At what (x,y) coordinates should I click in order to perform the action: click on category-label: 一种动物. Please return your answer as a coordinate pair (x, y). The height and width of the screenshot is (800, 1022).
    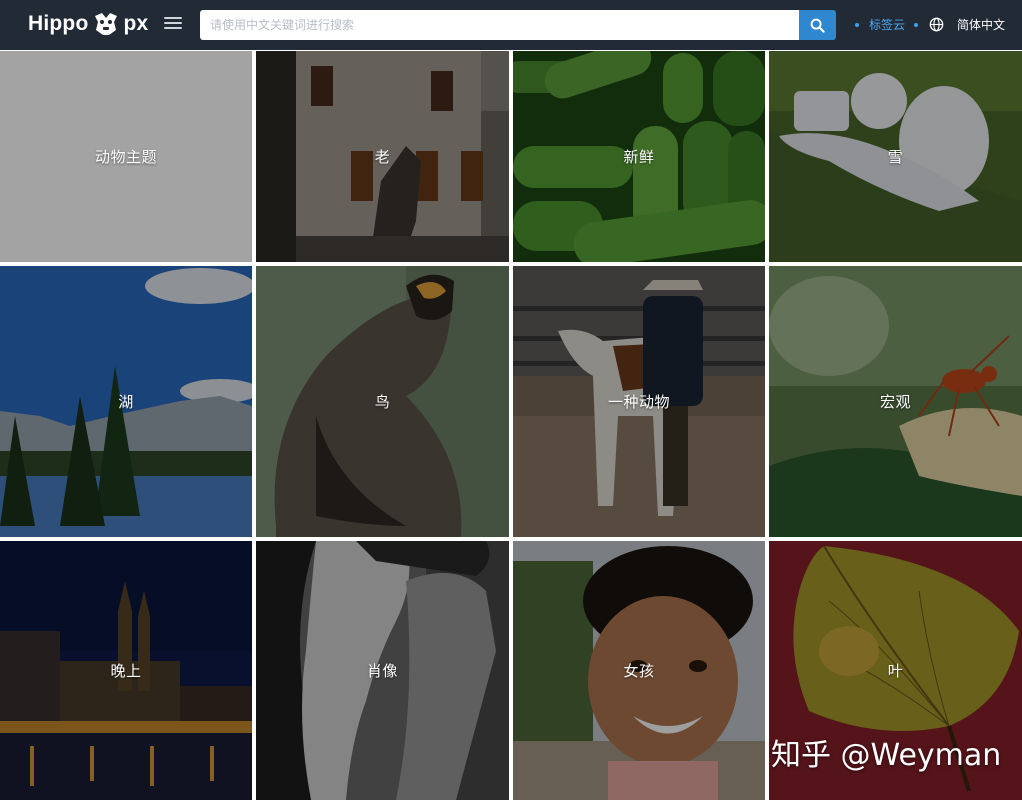
    Looking at the image, I should click on (638, 402).